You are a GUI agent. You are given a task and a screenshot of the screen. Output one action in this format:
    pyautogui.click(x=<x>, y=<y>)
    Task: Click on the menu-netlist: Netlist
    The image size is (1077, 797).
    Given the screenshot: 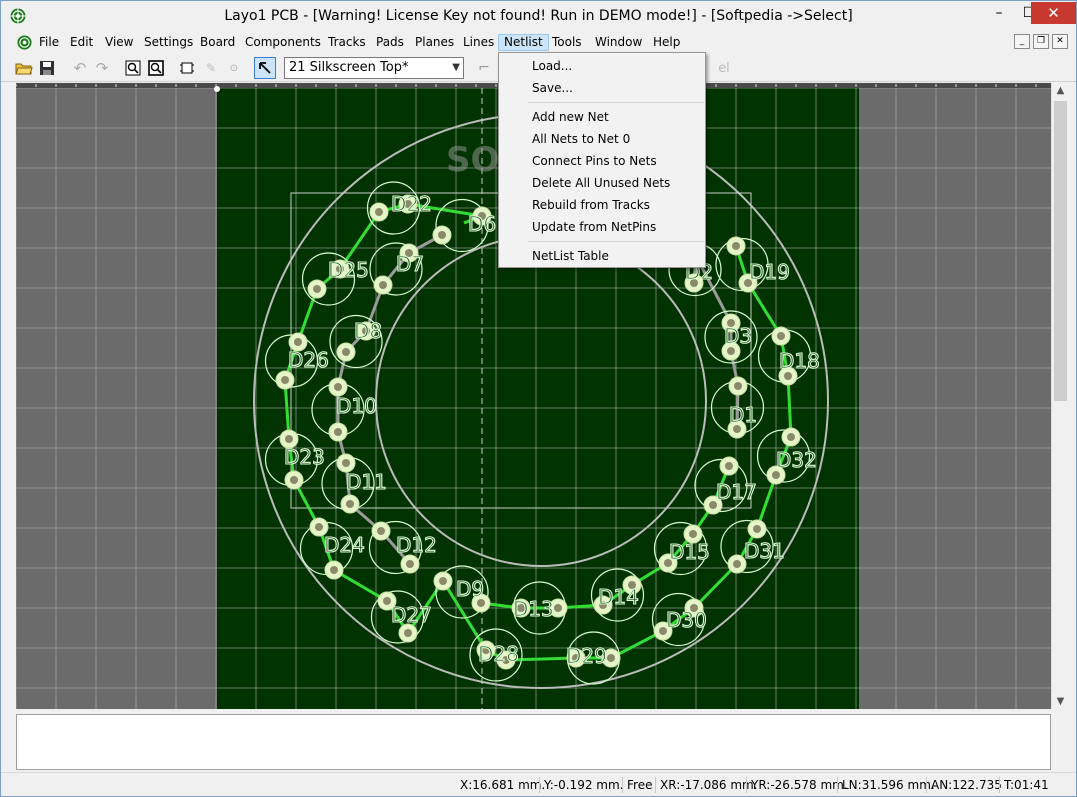 What is the action you would take?
    pyautogui.click(x=523, y=42)
    